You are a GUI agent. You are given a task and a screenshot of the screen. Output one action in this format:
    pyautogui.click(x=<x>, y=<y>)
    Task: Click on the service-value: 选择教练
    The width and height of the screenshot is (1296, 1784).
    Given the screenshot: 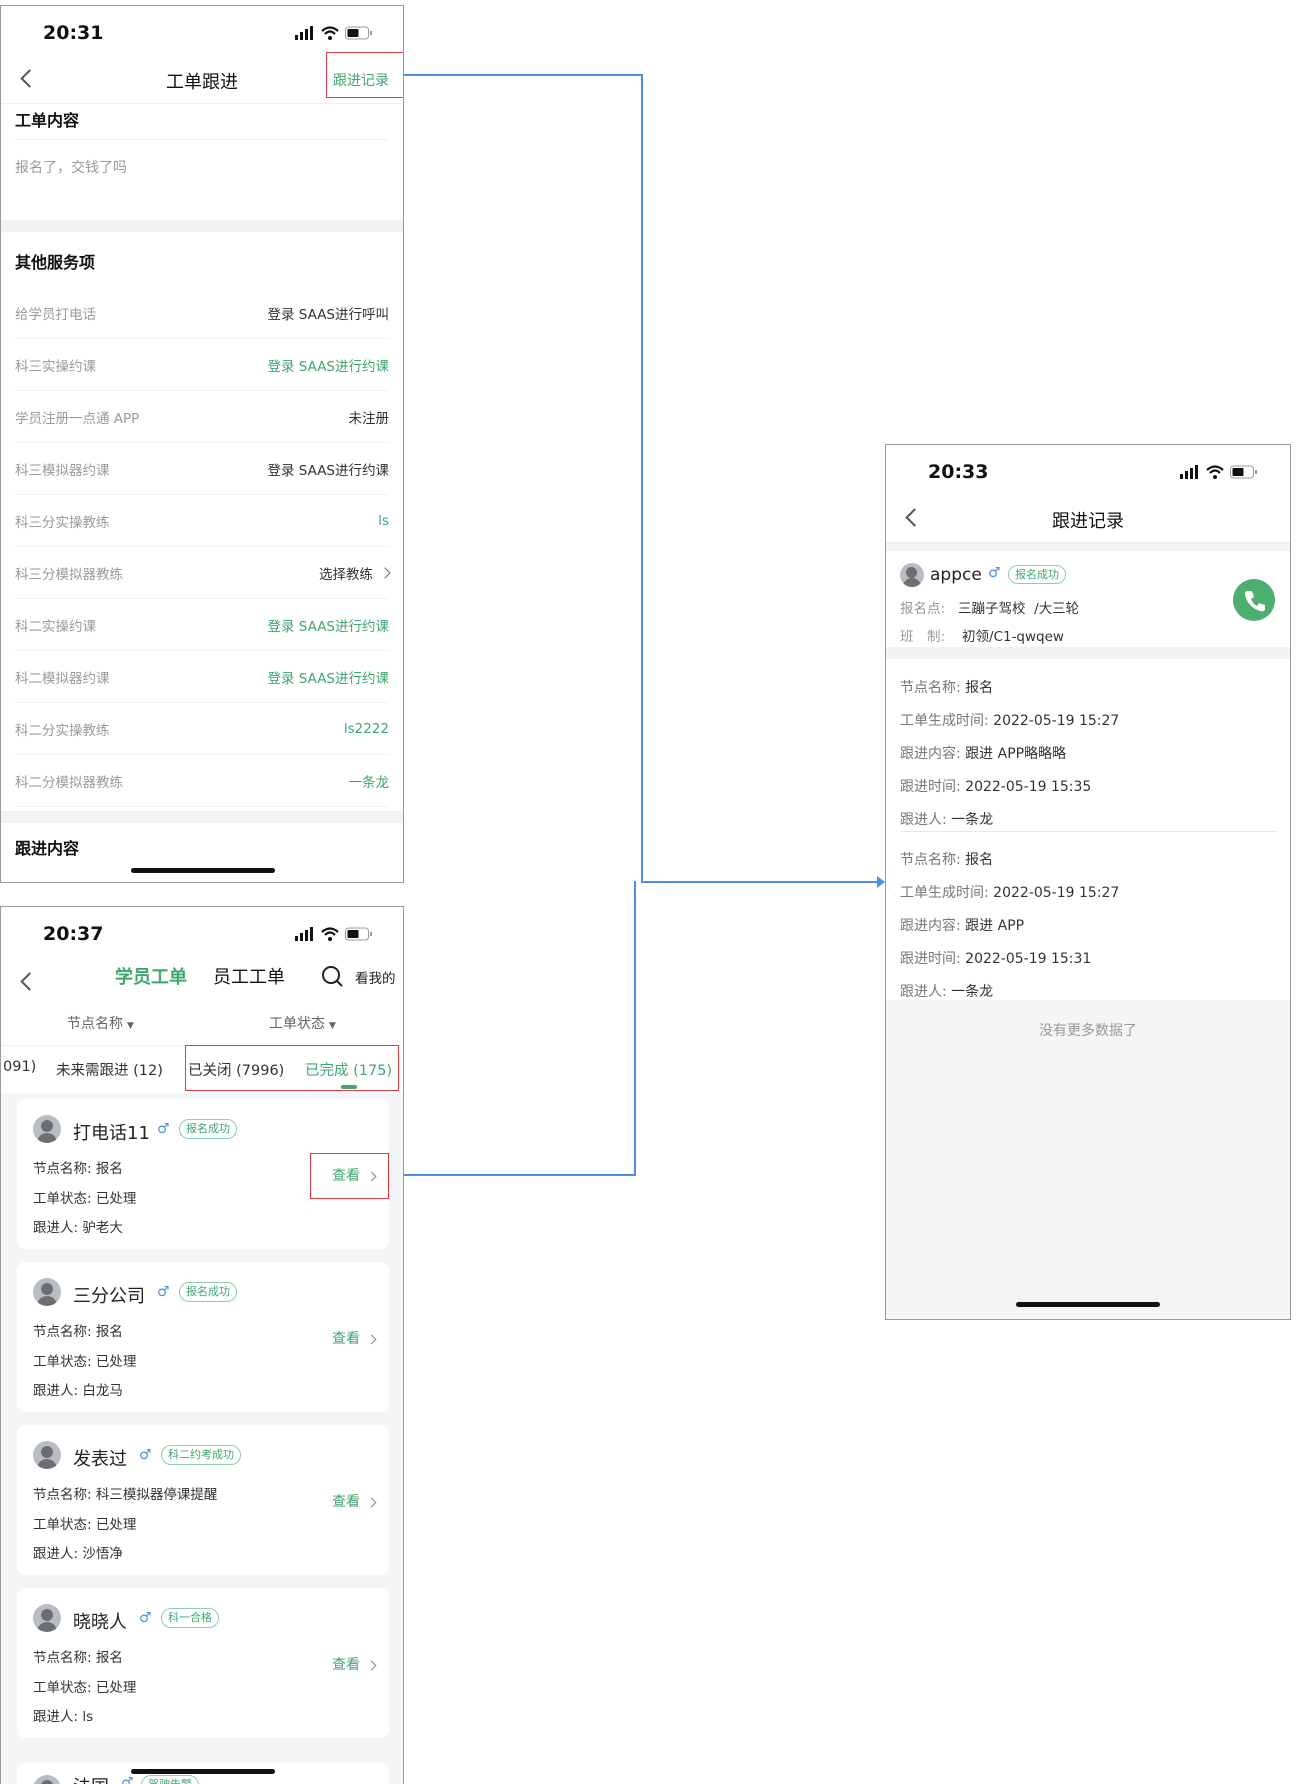 What is the action you would take?
    pyautogui.click(x=346, y=573)
    